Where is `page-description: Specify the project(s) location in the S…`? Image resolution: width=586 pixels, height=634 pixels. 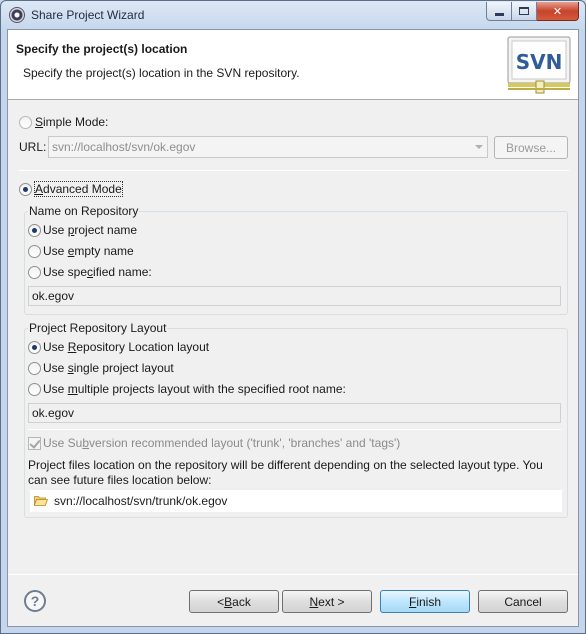
page-description: Specify the project(s) location in the S… is located at coordinates (161, 73).